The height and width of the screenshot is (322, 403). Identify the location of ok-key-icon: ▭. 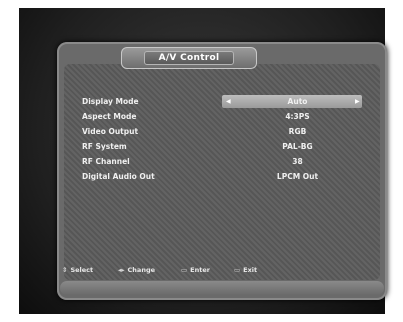
(184, 270).